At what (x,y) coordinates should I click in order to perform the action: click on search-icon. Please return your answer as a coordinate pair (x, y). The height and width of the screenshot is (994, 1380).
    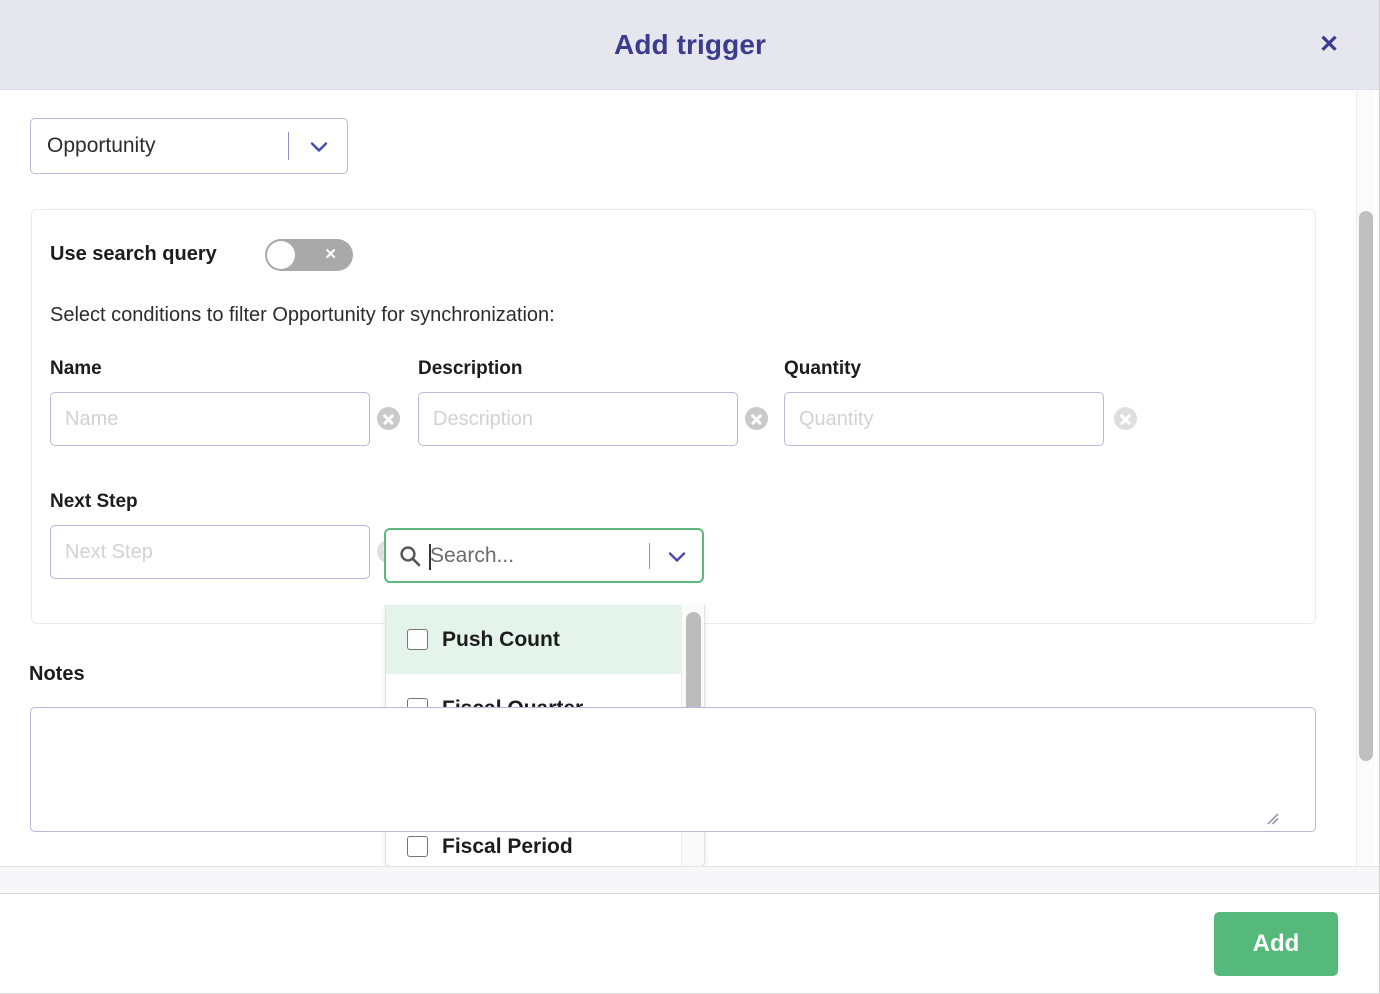
    Looking at the image, I should click on (410, 556).